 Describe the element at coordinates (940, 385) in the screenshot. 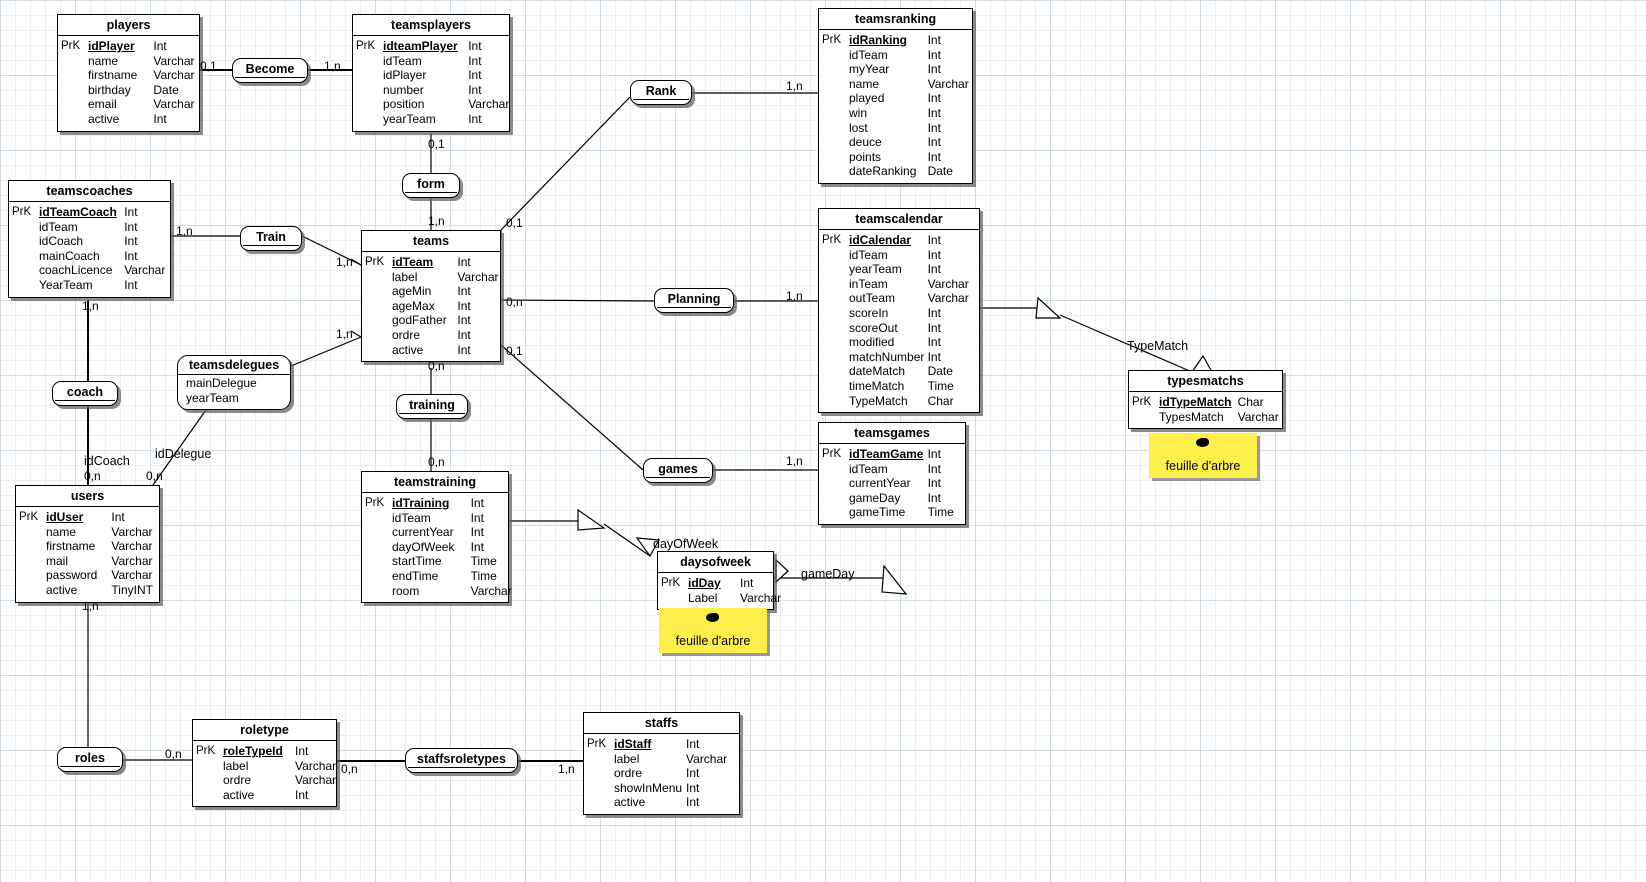

I see `attribute-type: Time` at that location.